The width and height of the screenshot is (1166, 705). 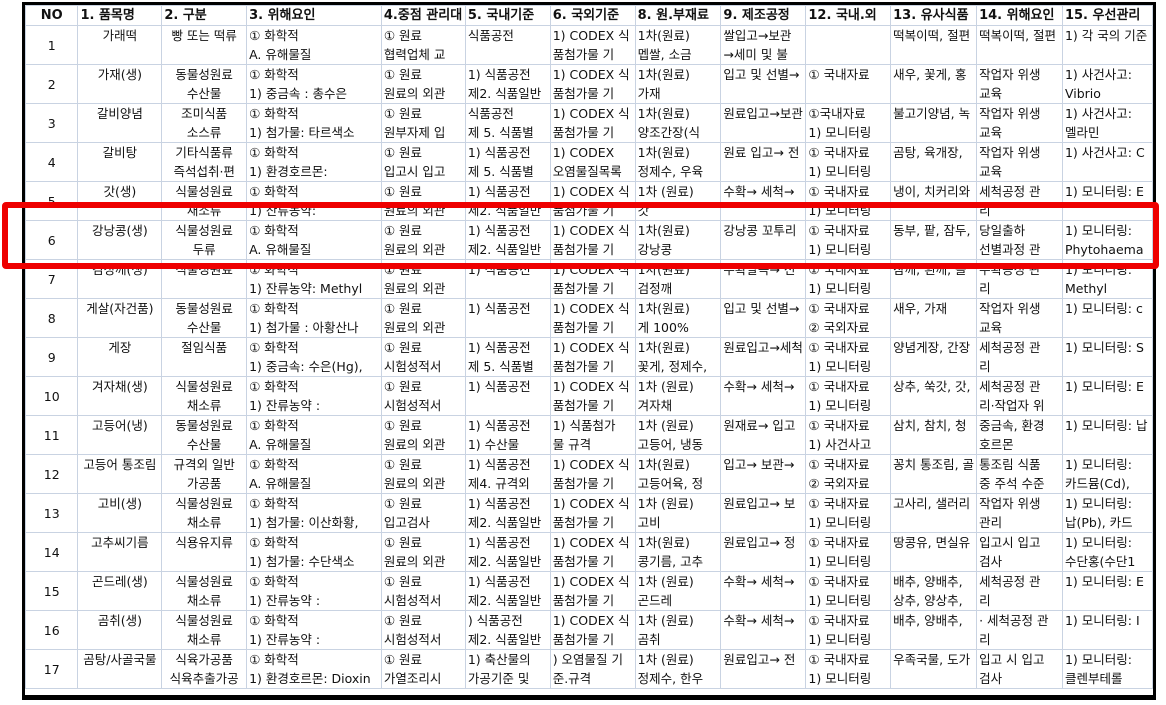 What do you see at coordinates (934, 279) in the screenshot?
I see `cell-similar-food: 참깨, 흰깨, 들` at bounding box center [934, 279].